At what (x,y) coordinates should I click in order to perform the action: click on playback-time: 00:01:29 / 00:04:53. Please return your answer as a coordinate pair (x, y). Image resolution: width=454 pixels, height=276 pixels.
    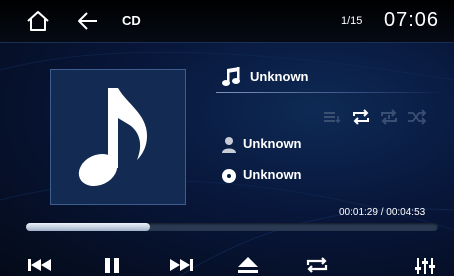
    Looking at the image, I should click on (382, 212).